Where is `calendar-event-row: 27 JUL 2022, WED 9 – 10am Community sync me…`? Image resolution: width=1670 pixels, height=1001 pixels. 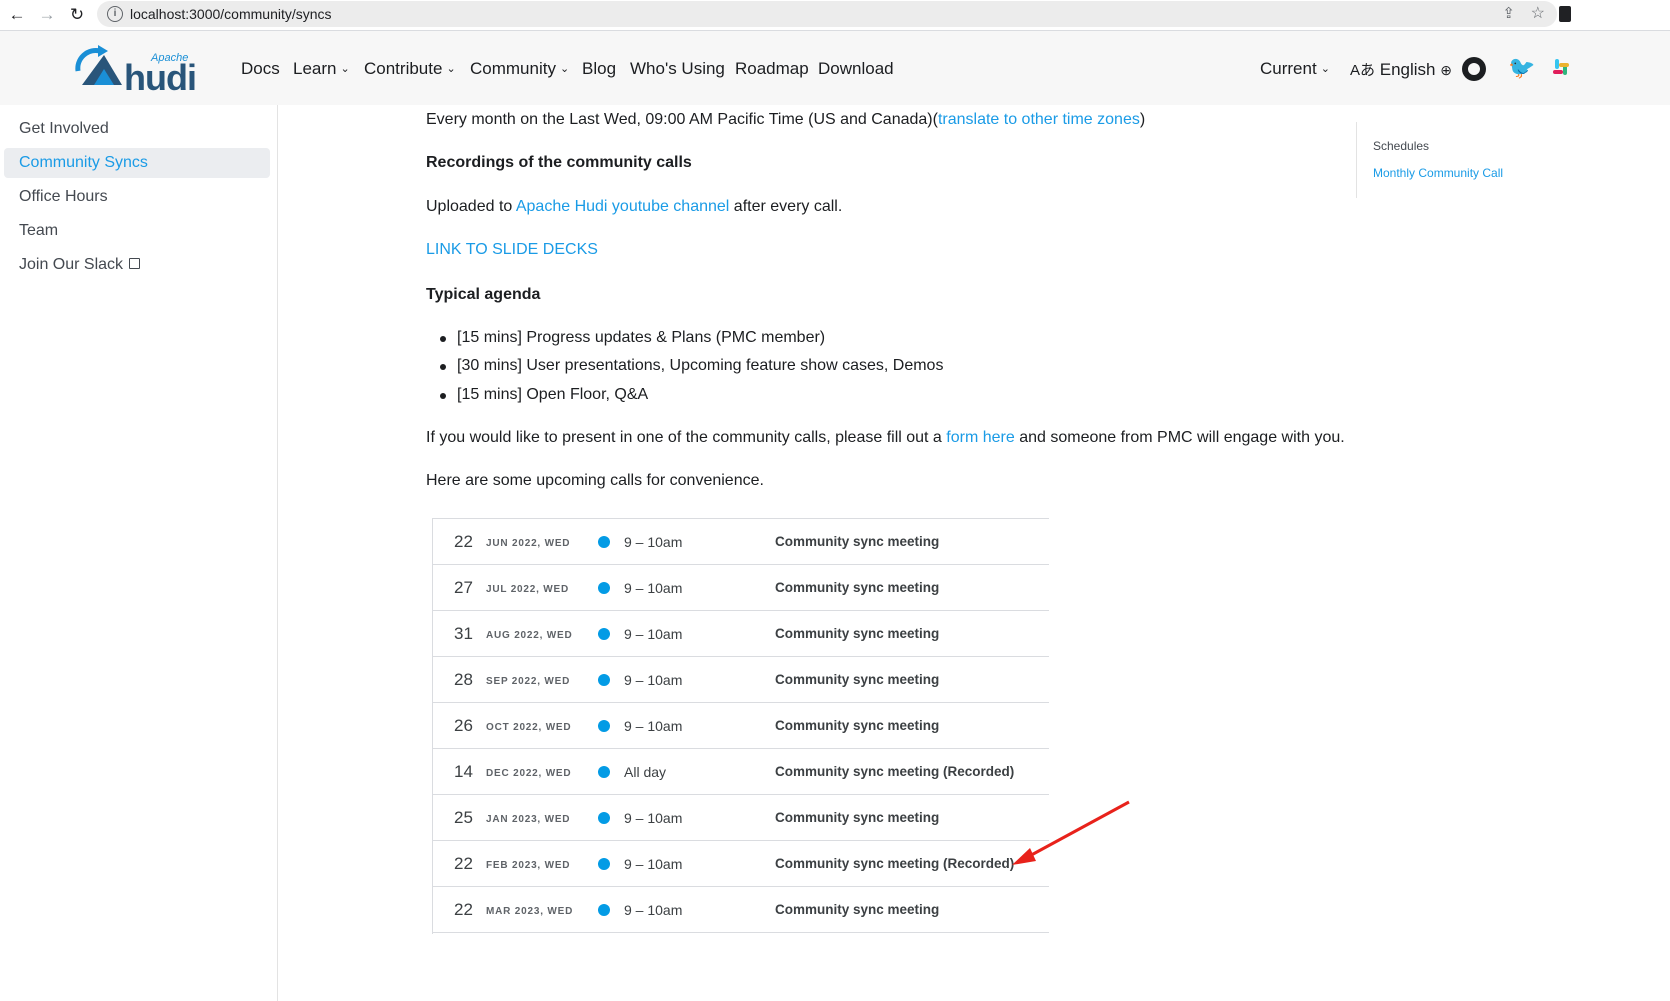 calendar-event-row: 27 JUL 2022, WED 9 – 10am Community sync me… is located at coordinates (741, 587).